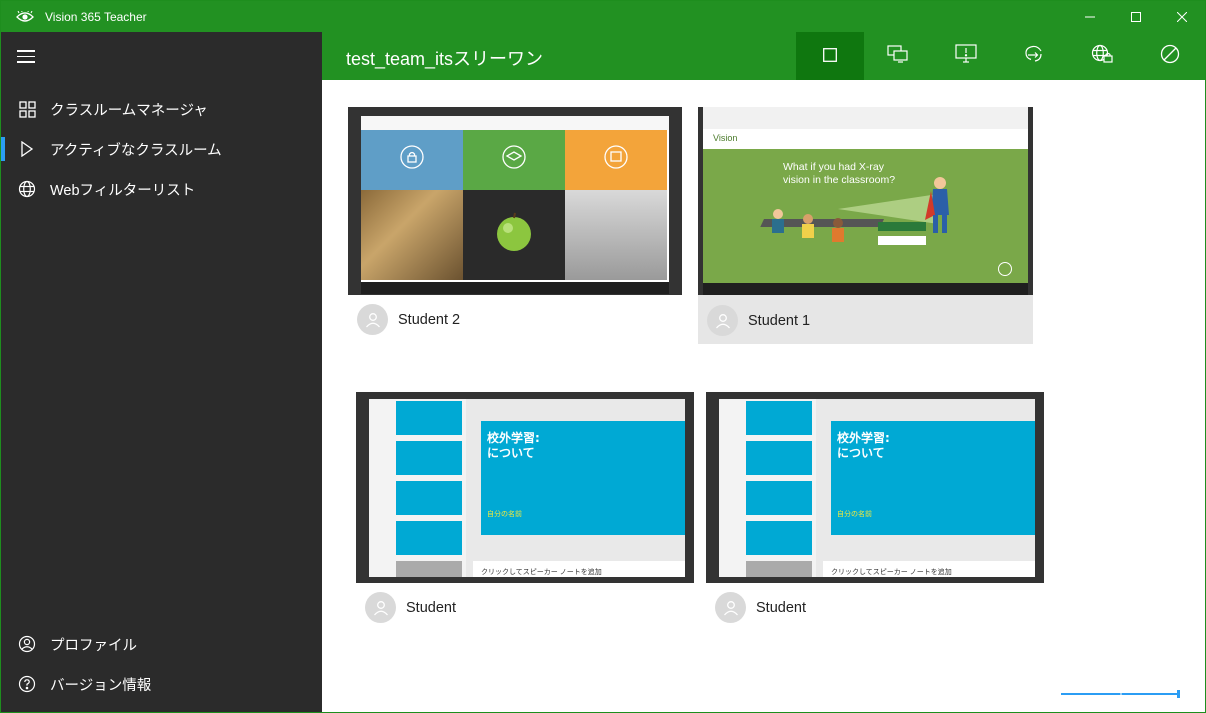 The height and width of the screenshot is (713, 1206). What do you see at coordinates (96, 16) in the screenshot?
I see `window-title: Vision 365 Teacher` at bounding box center [96, 16].